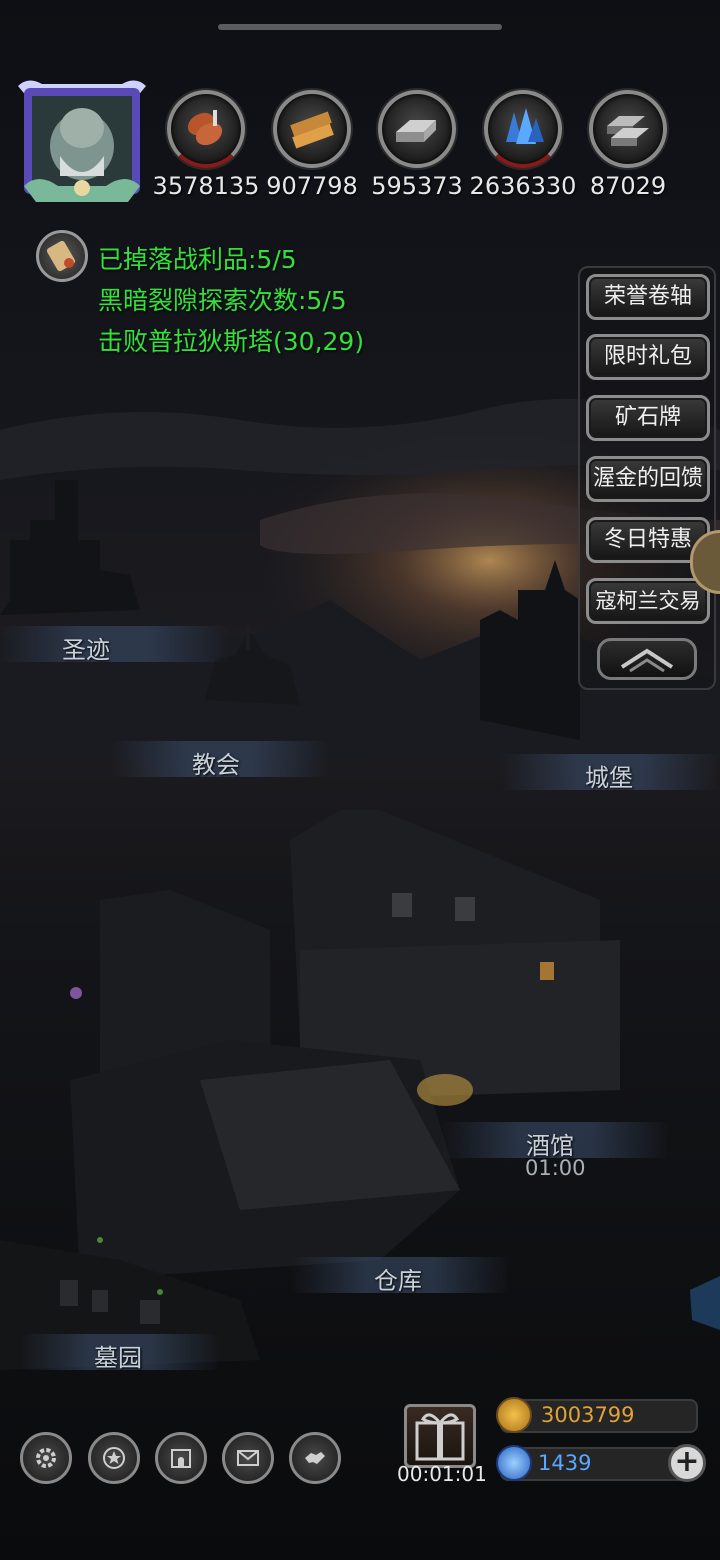 Image resolution: width=720 pixels, height=1560 pixels. I want to click on achievements-button, so click(114, 1458).